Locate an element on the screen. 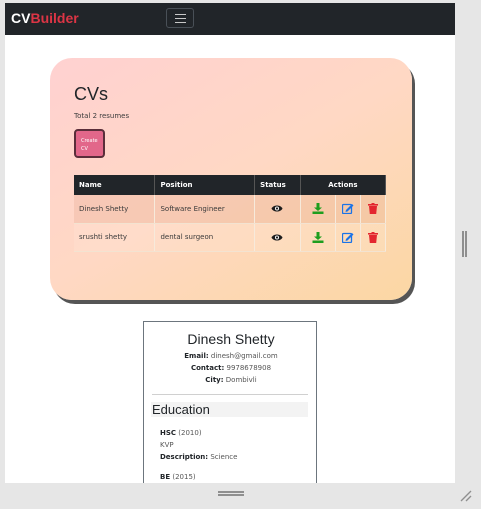 The width and height of the screenshot is (481, 509). create-cv-label-2: CV is located at coordinates (84, 149).